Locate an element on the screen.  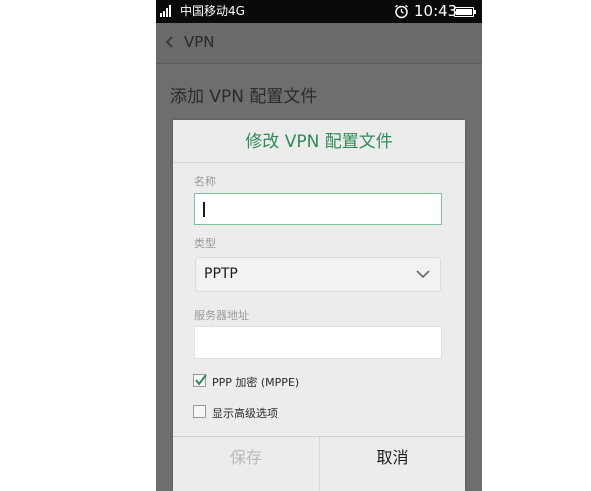
type-label: 类型 is located at coordinates (205, 243).